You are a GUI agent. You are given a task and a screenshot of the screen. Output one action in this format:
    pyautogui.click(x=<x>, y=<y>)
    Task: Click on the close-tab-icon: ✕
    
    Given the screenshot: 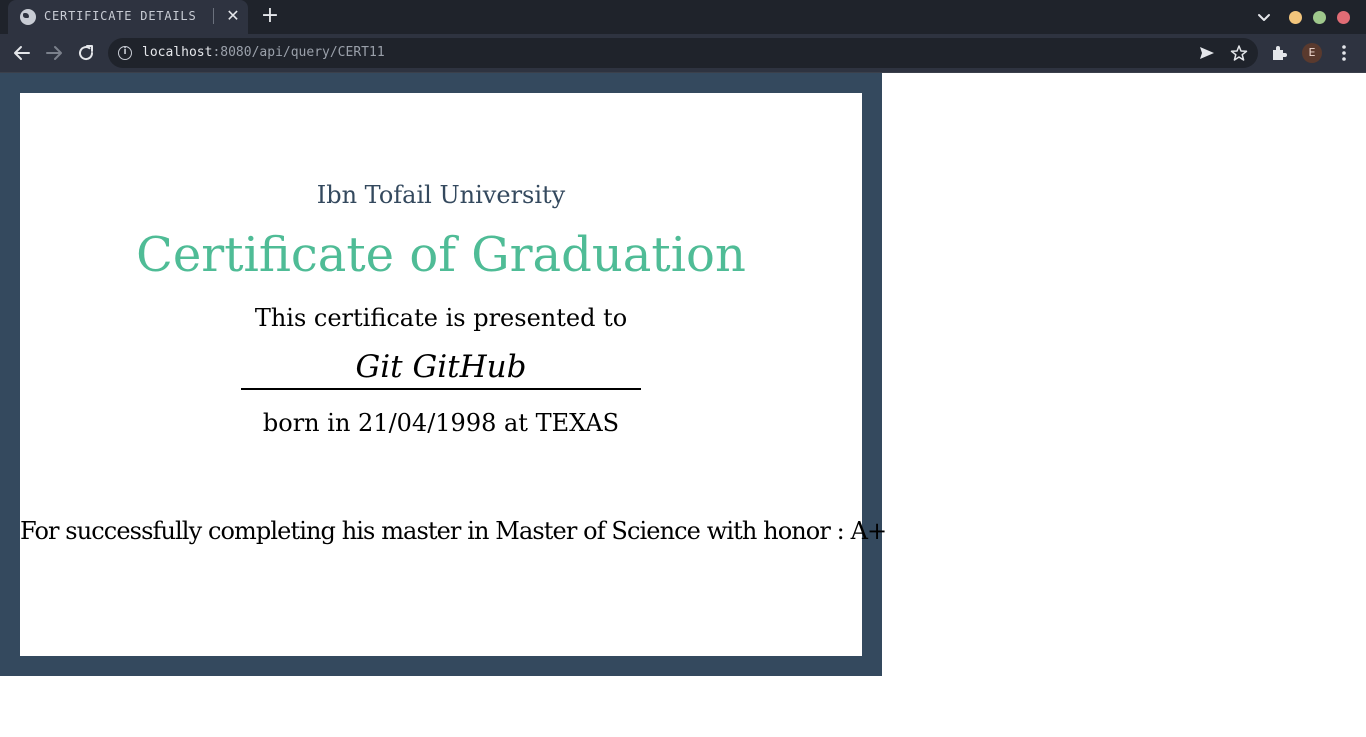 What is the action you would take?
    pyautogui.click(x=233, y=16)
    